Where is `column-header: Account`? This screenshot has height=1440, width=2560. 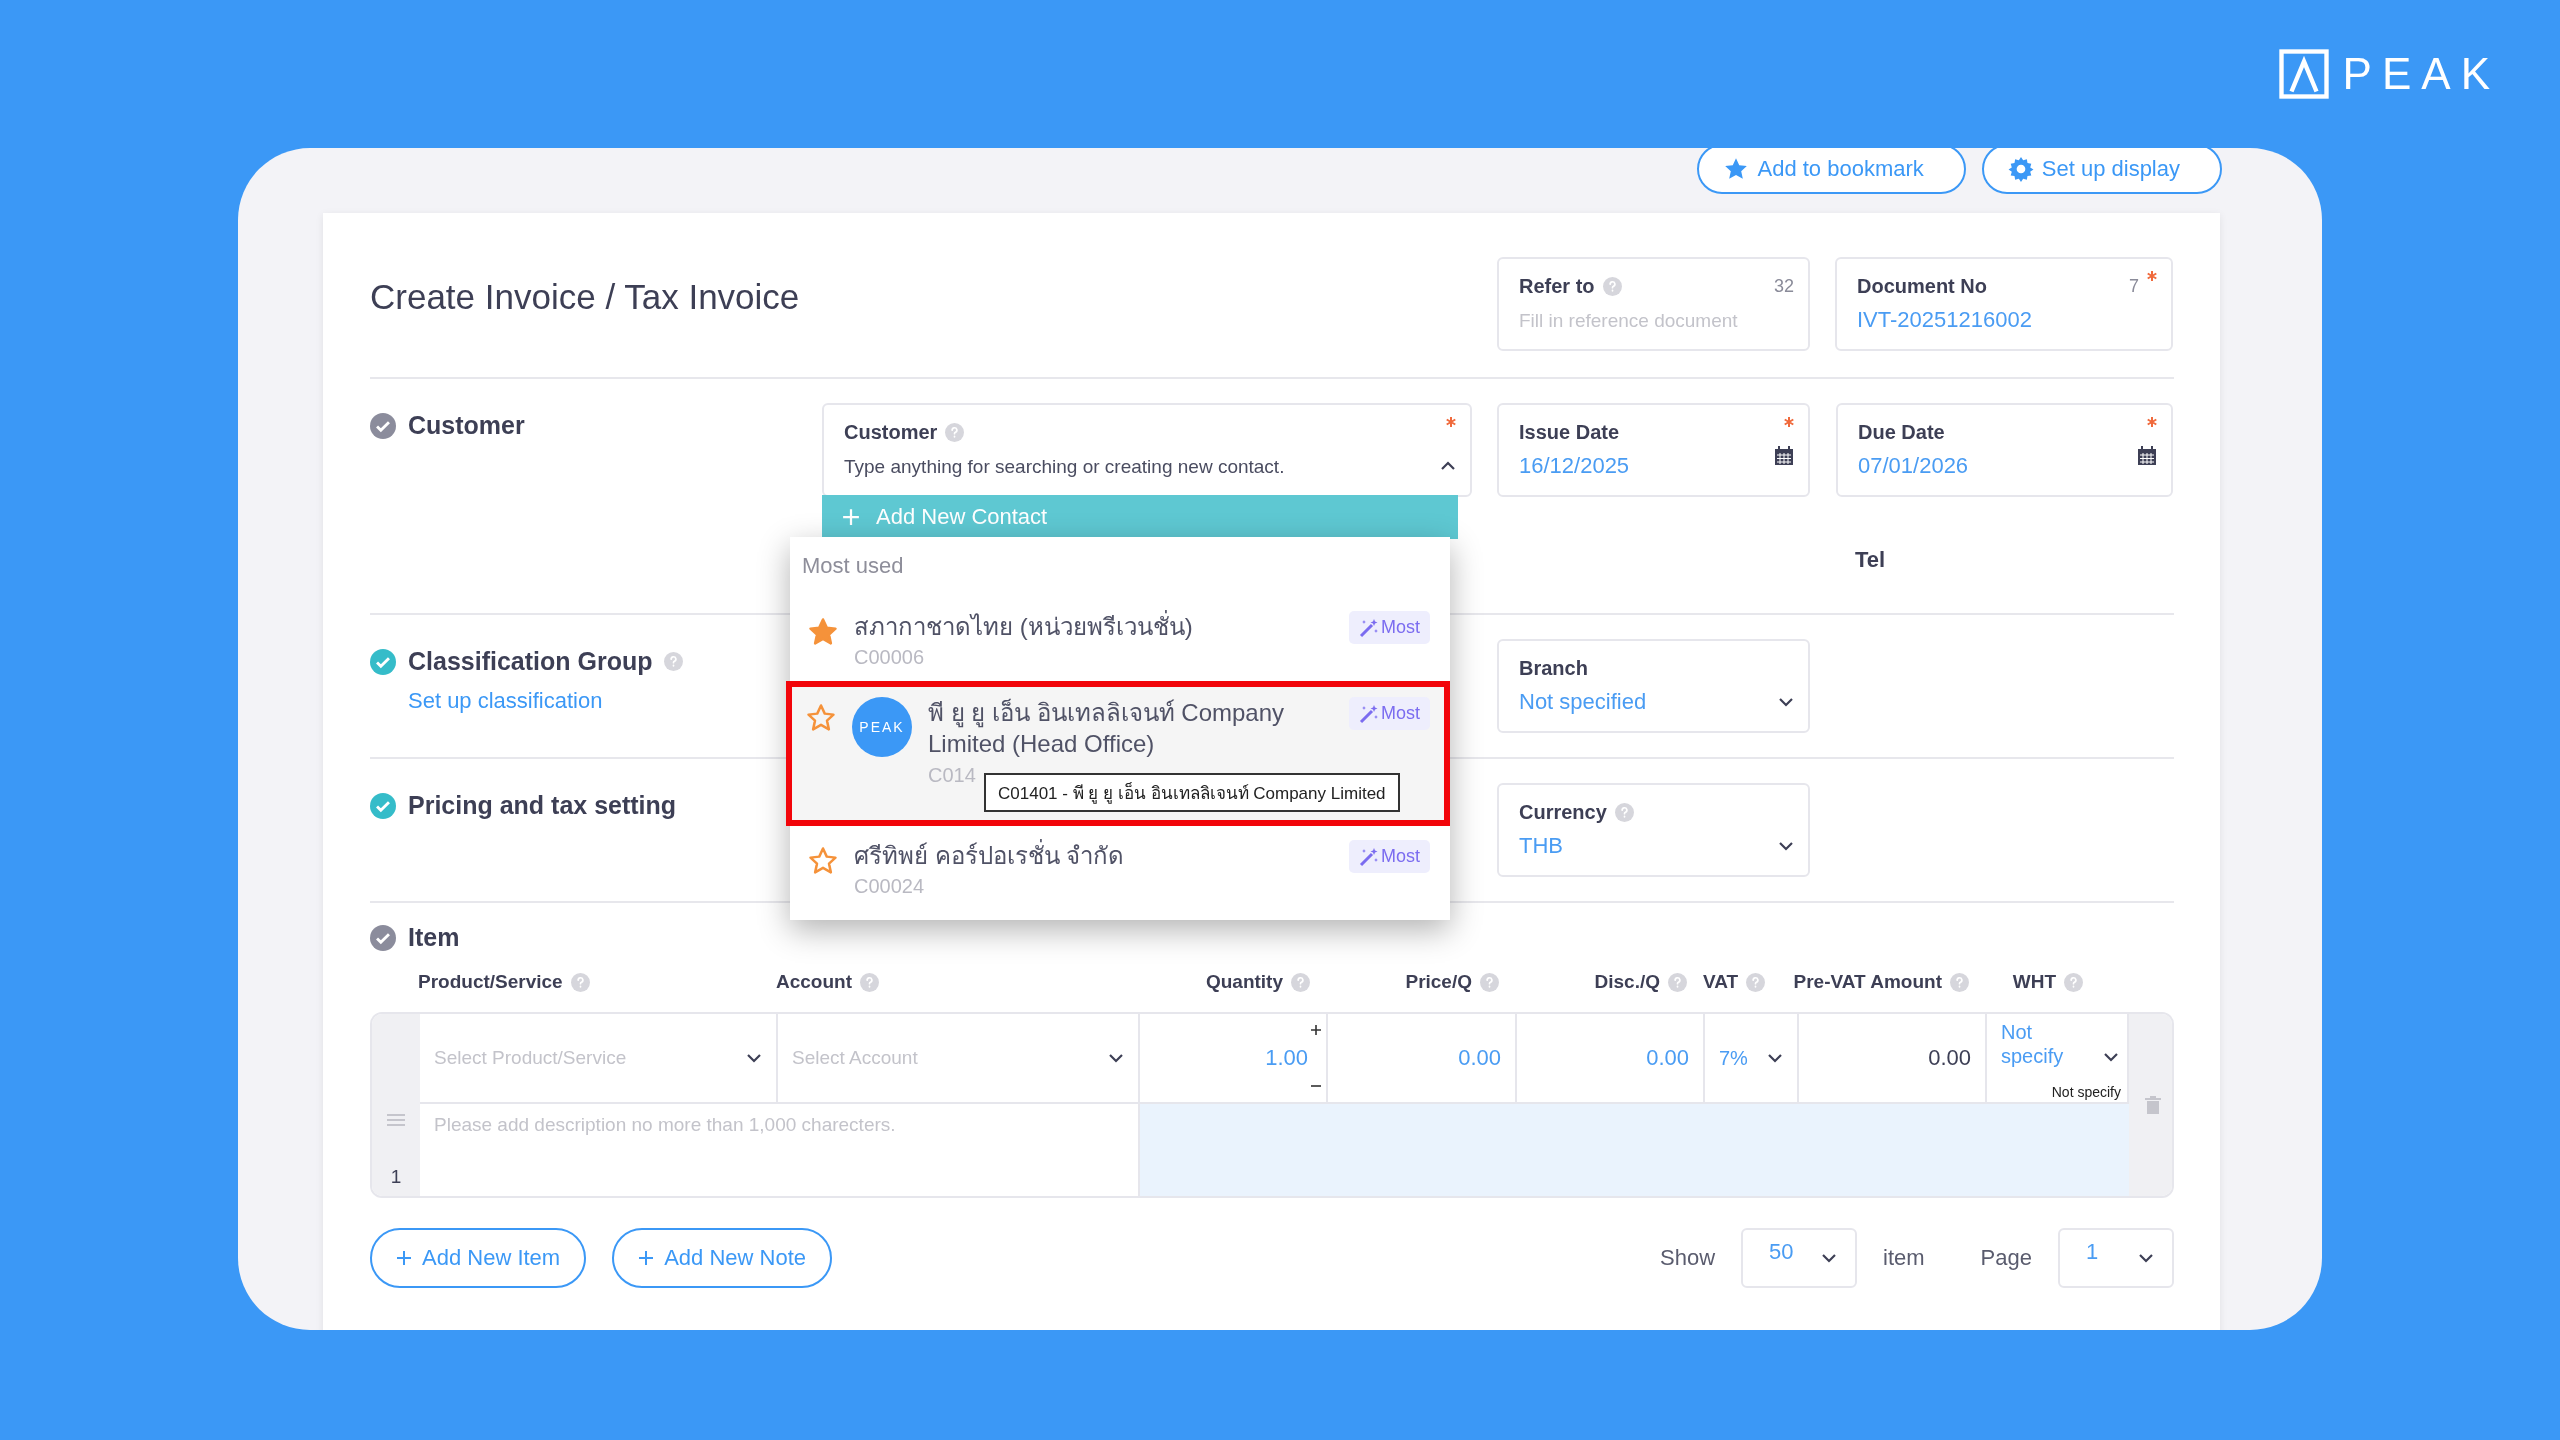
column-header: Account is located at coordinates (814, 982).